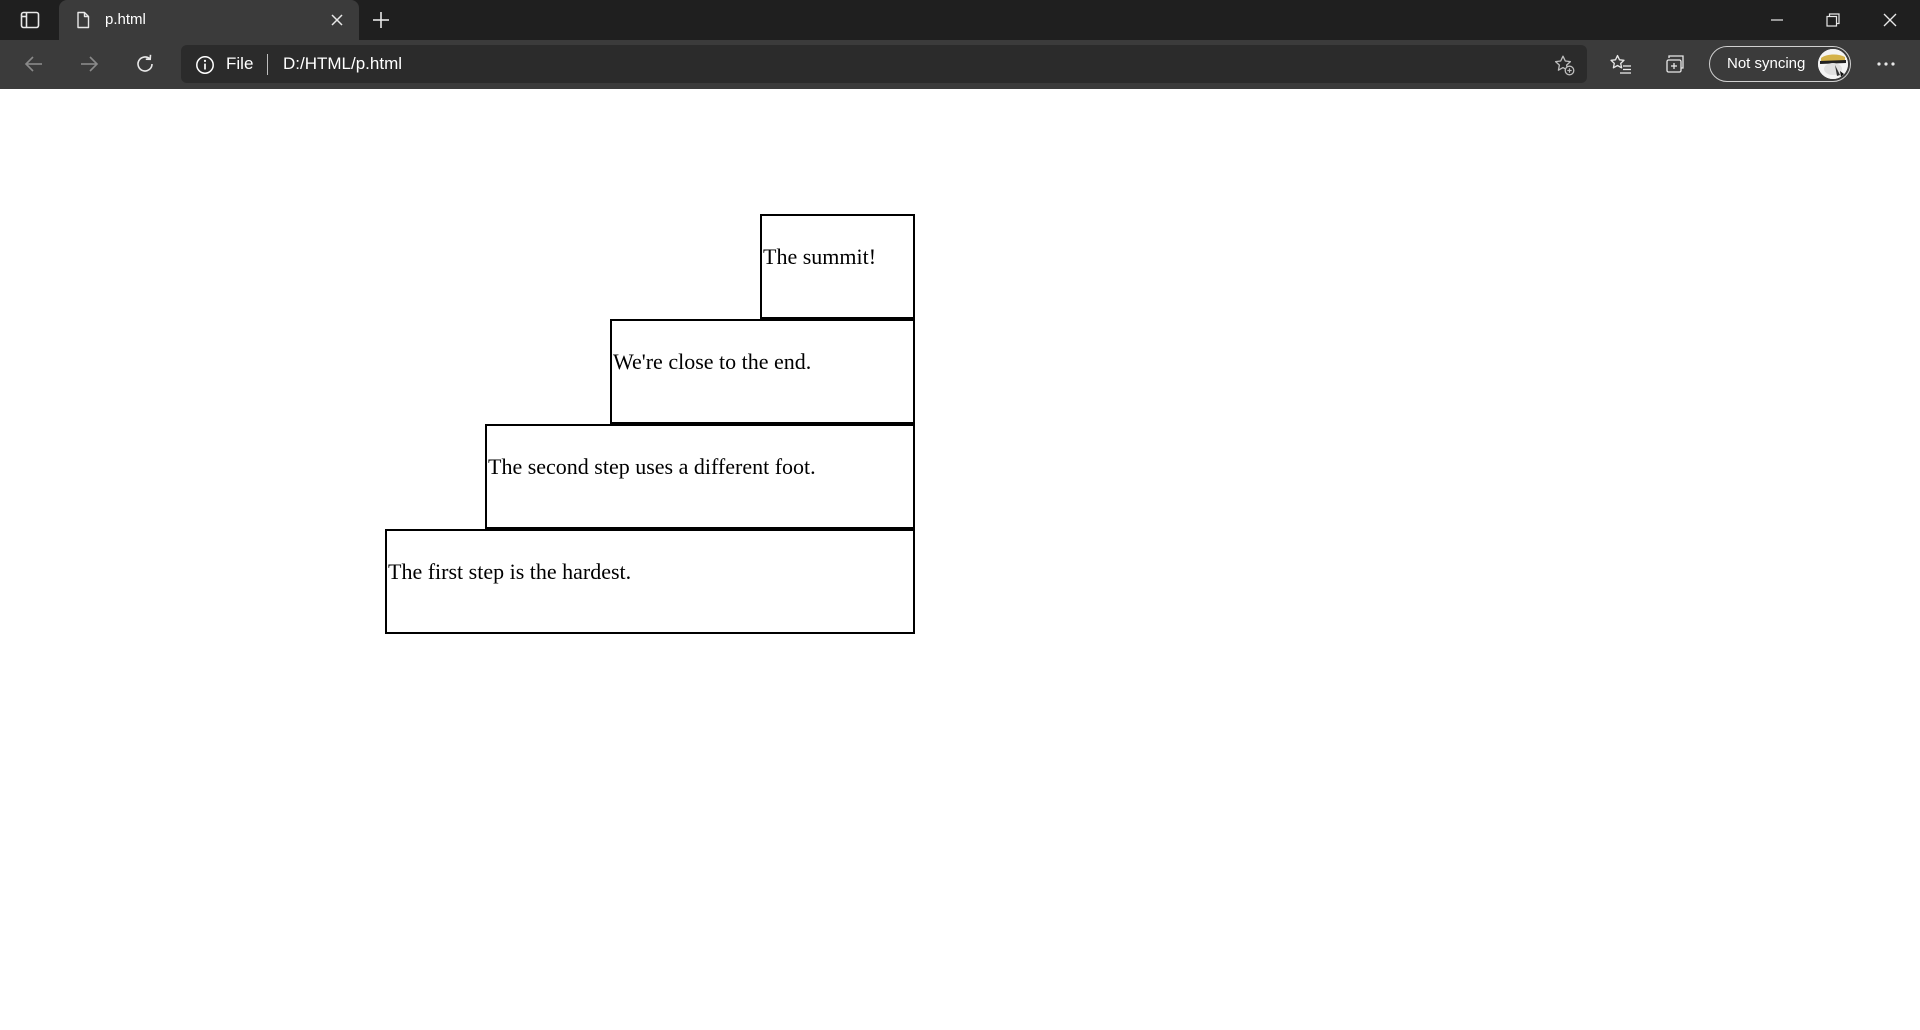 This screenshot has height=1030, width=1920. Describe the element at coordinates (510, 571) in the screenshot. I see `step-text: The first step is the hardest.` at that location.